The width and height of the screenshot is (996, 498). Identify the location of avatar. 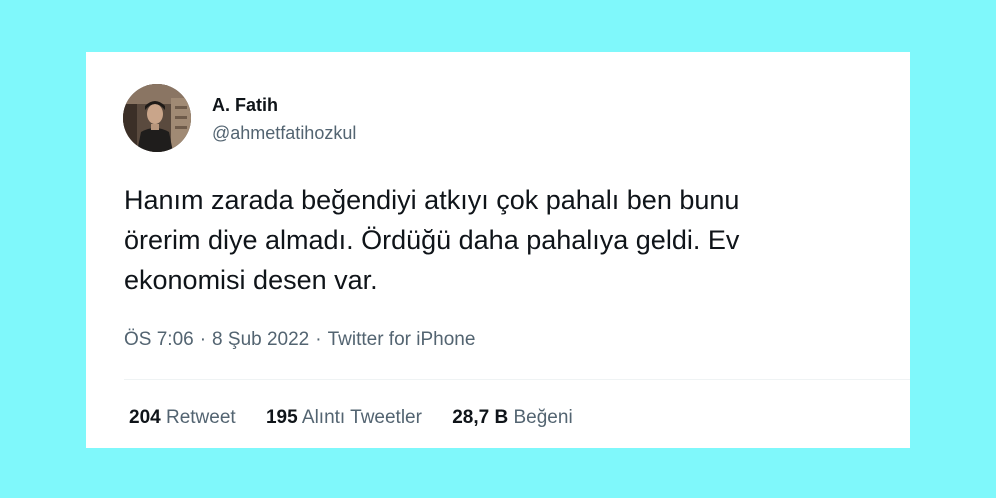
(157, 118).